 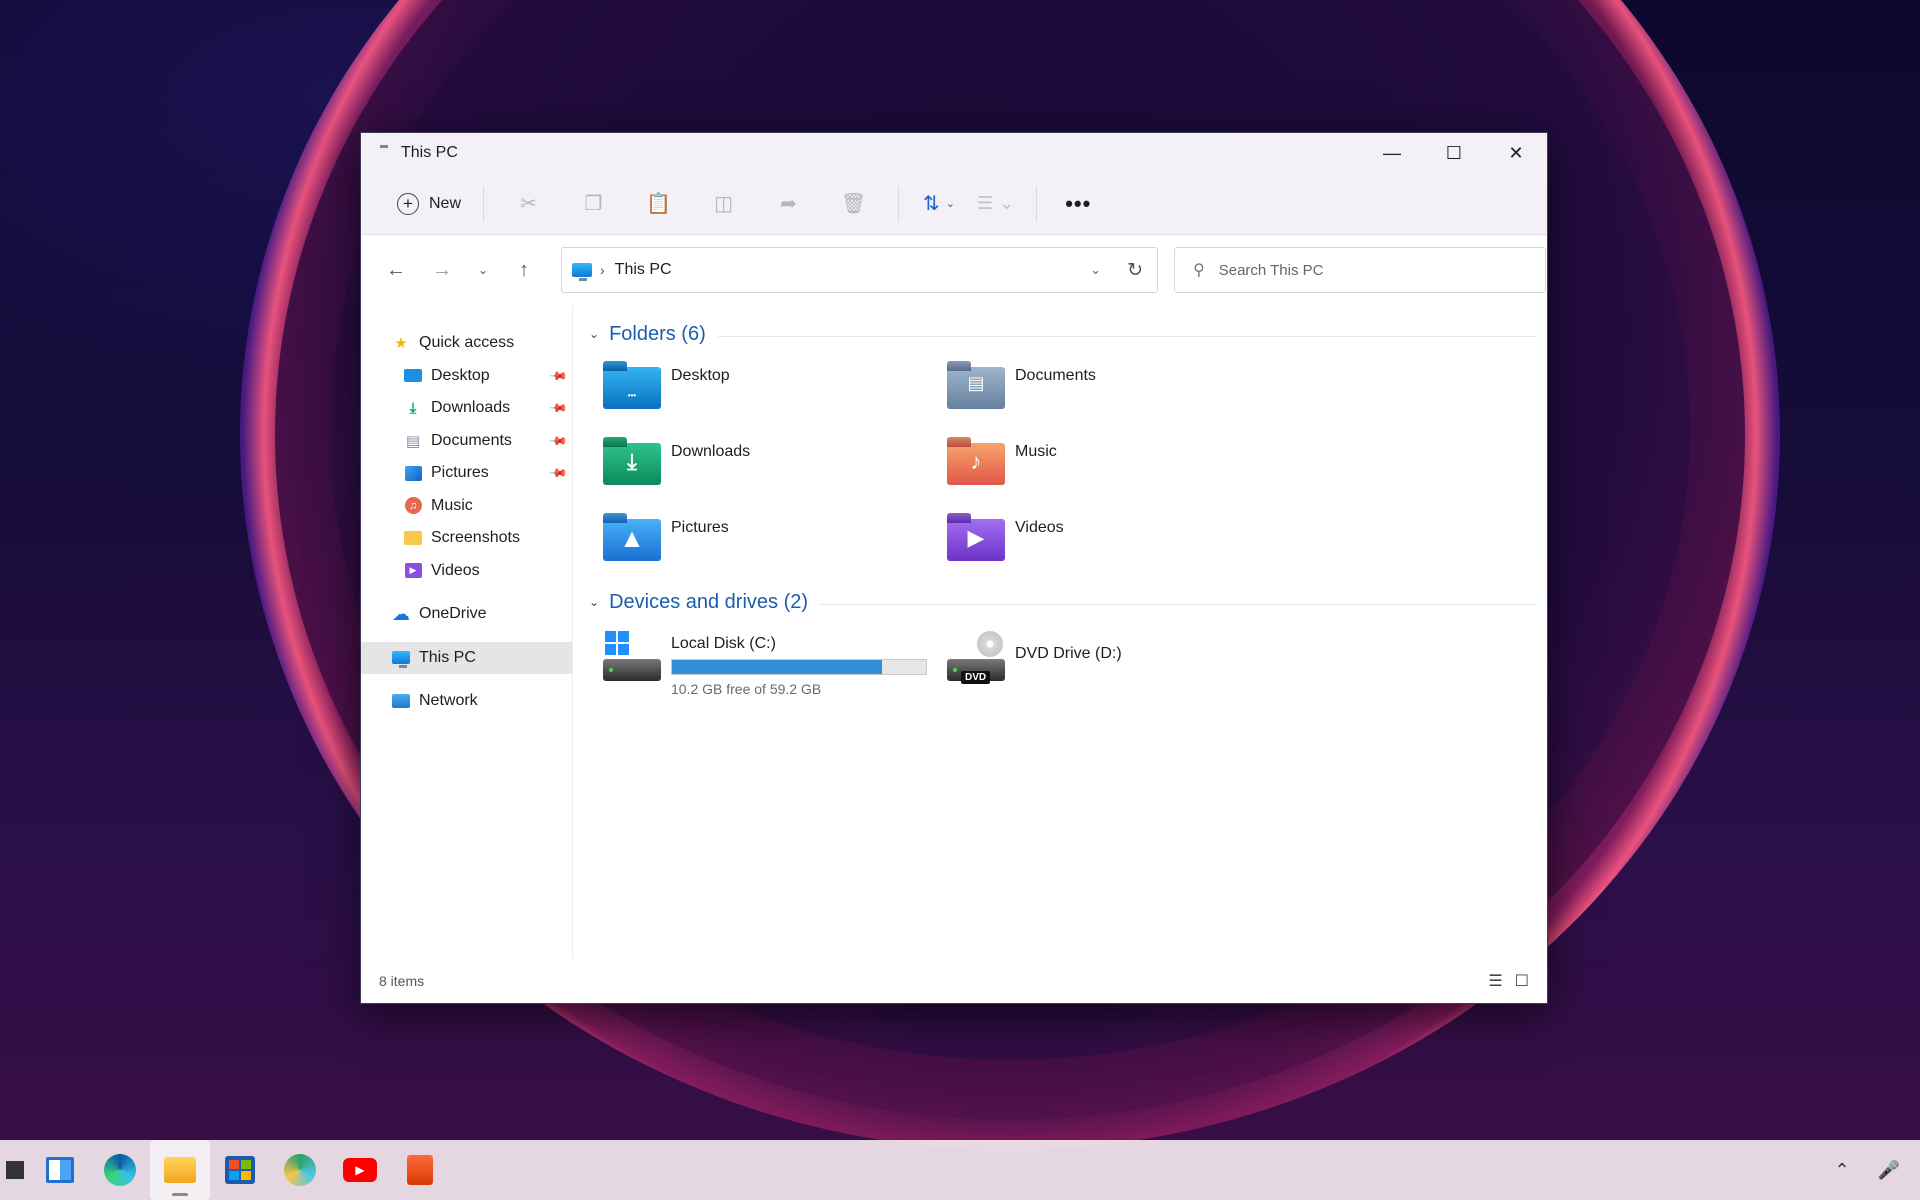 I want to click on pictures-folder-icon: ▲, so click(x=632, y=537).